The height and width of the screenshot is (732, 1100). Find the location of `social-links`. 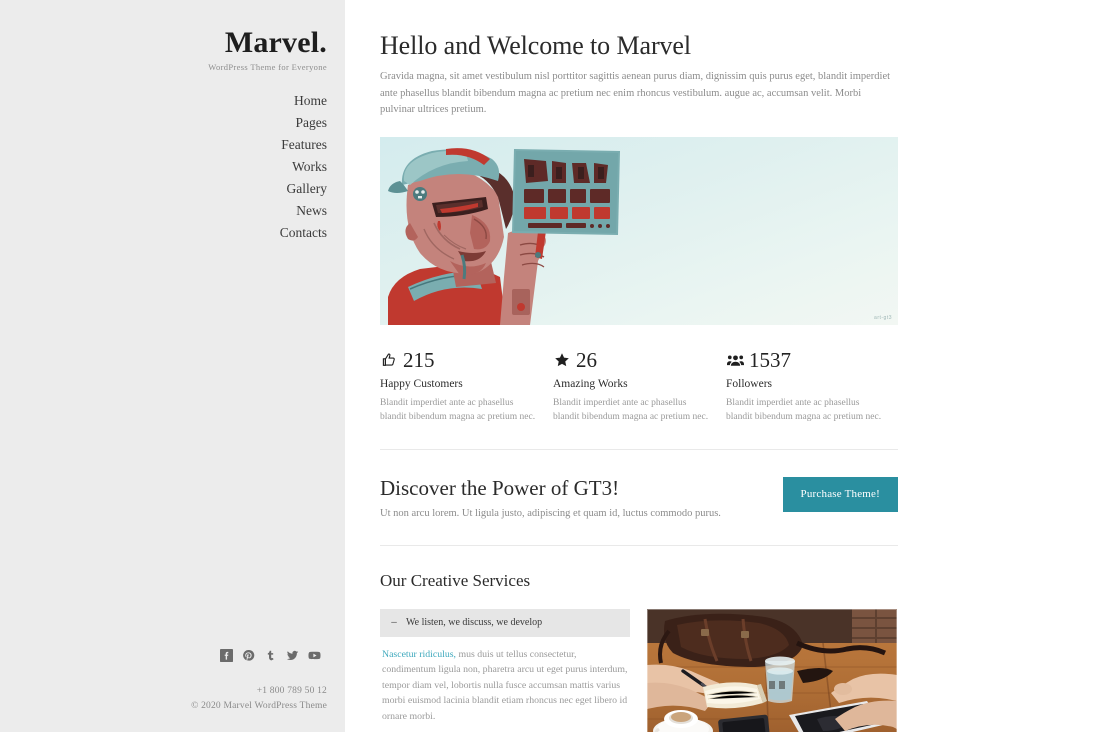

social-links is located at coordinates (177, 655).